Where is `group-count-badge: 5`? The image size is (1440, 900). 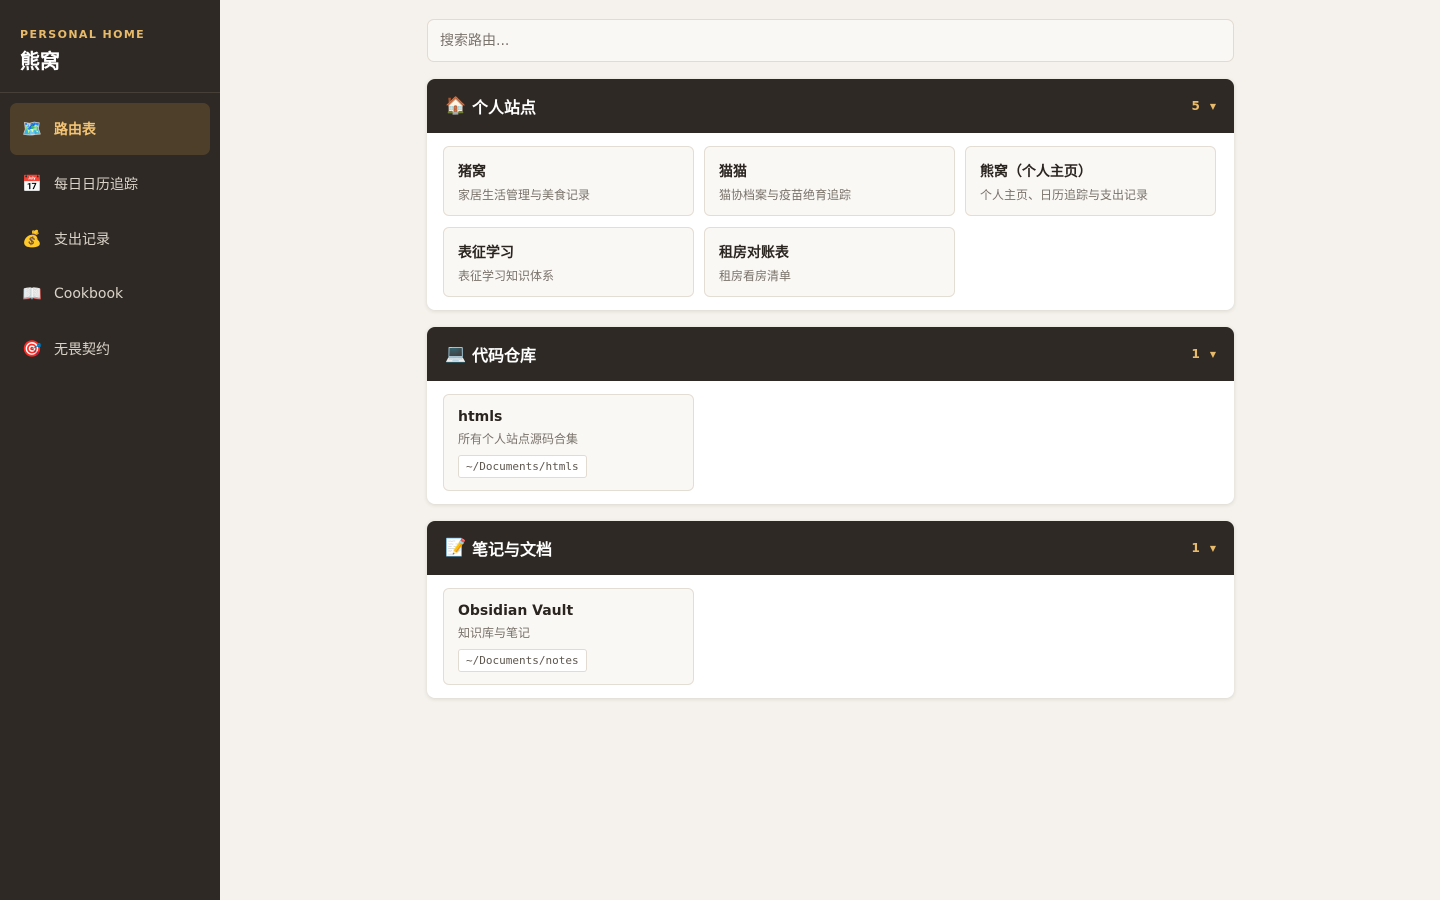
group-count-badge: 5 is located at coordinates (1195, 106).